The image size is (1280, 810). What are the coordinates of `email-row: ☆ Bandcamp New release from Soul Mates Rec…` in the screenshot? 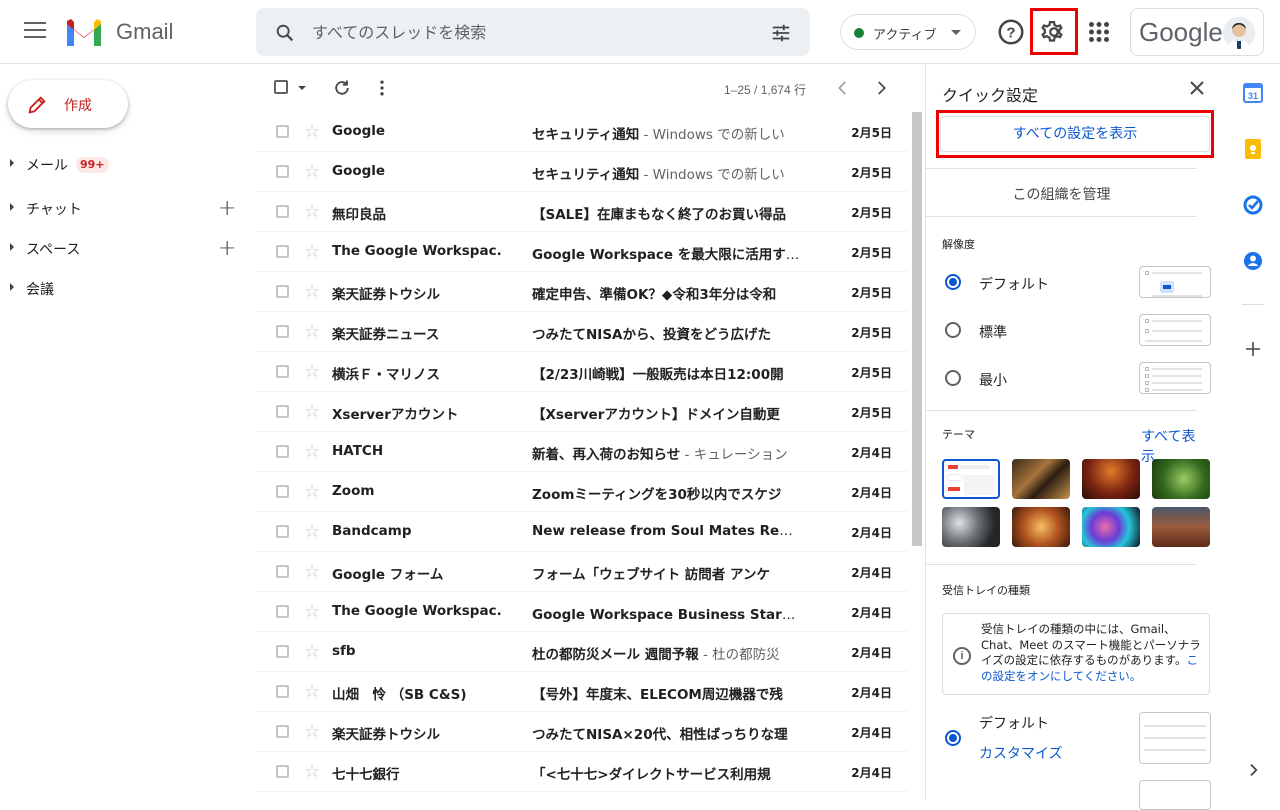 It's located at (582, 532).